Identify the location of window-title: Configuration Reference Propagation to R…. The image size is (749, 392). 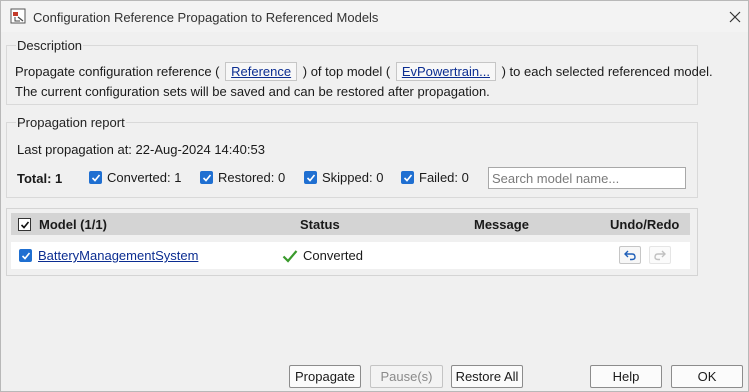
(206, 17).